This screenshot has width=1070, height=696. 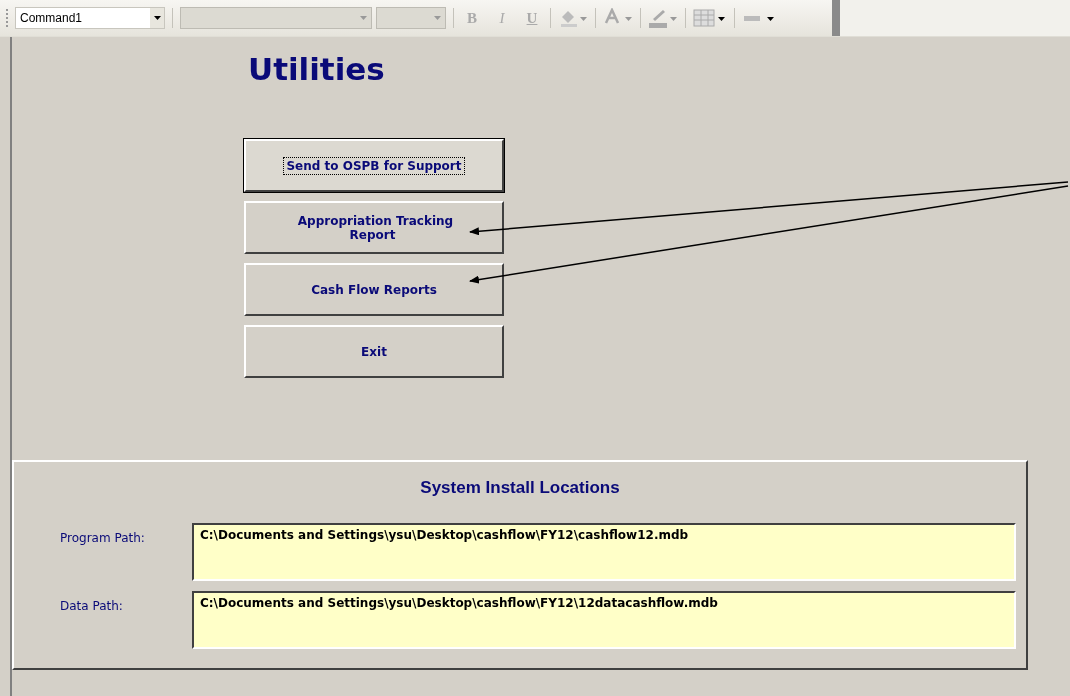 I want to click on path-field: C:\Documents and Settings\ysu\Desktop\cashflow\FY12\cashflow12.mdb, so click(x=604, y=552).